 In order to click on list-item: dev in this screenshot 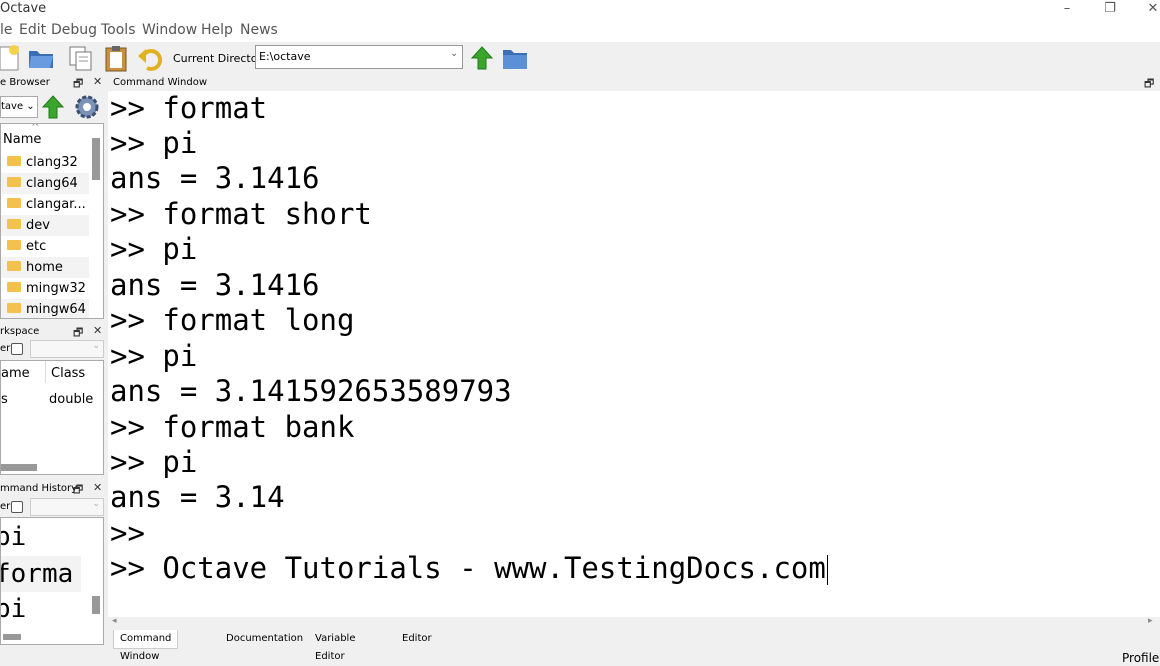, I will do `click(45, 225)`.